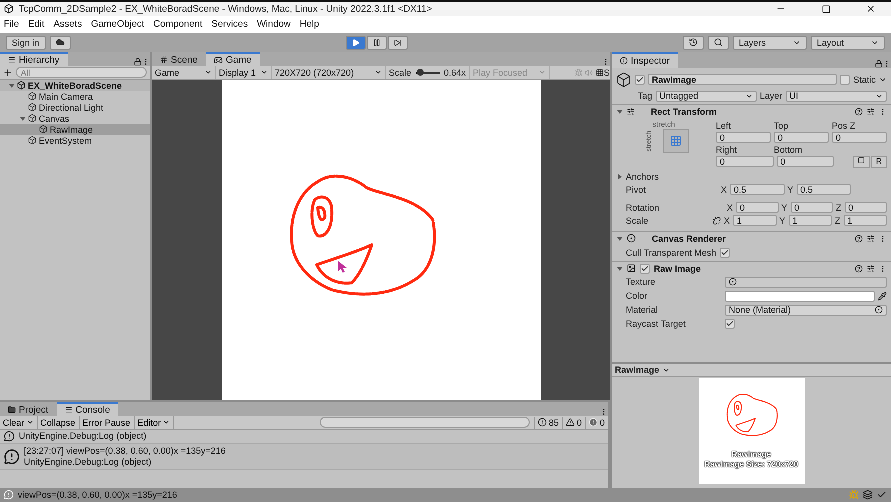  Describe the element at coordinates (12, 24) in the screenshot. I see `menu-item: File` at that location.